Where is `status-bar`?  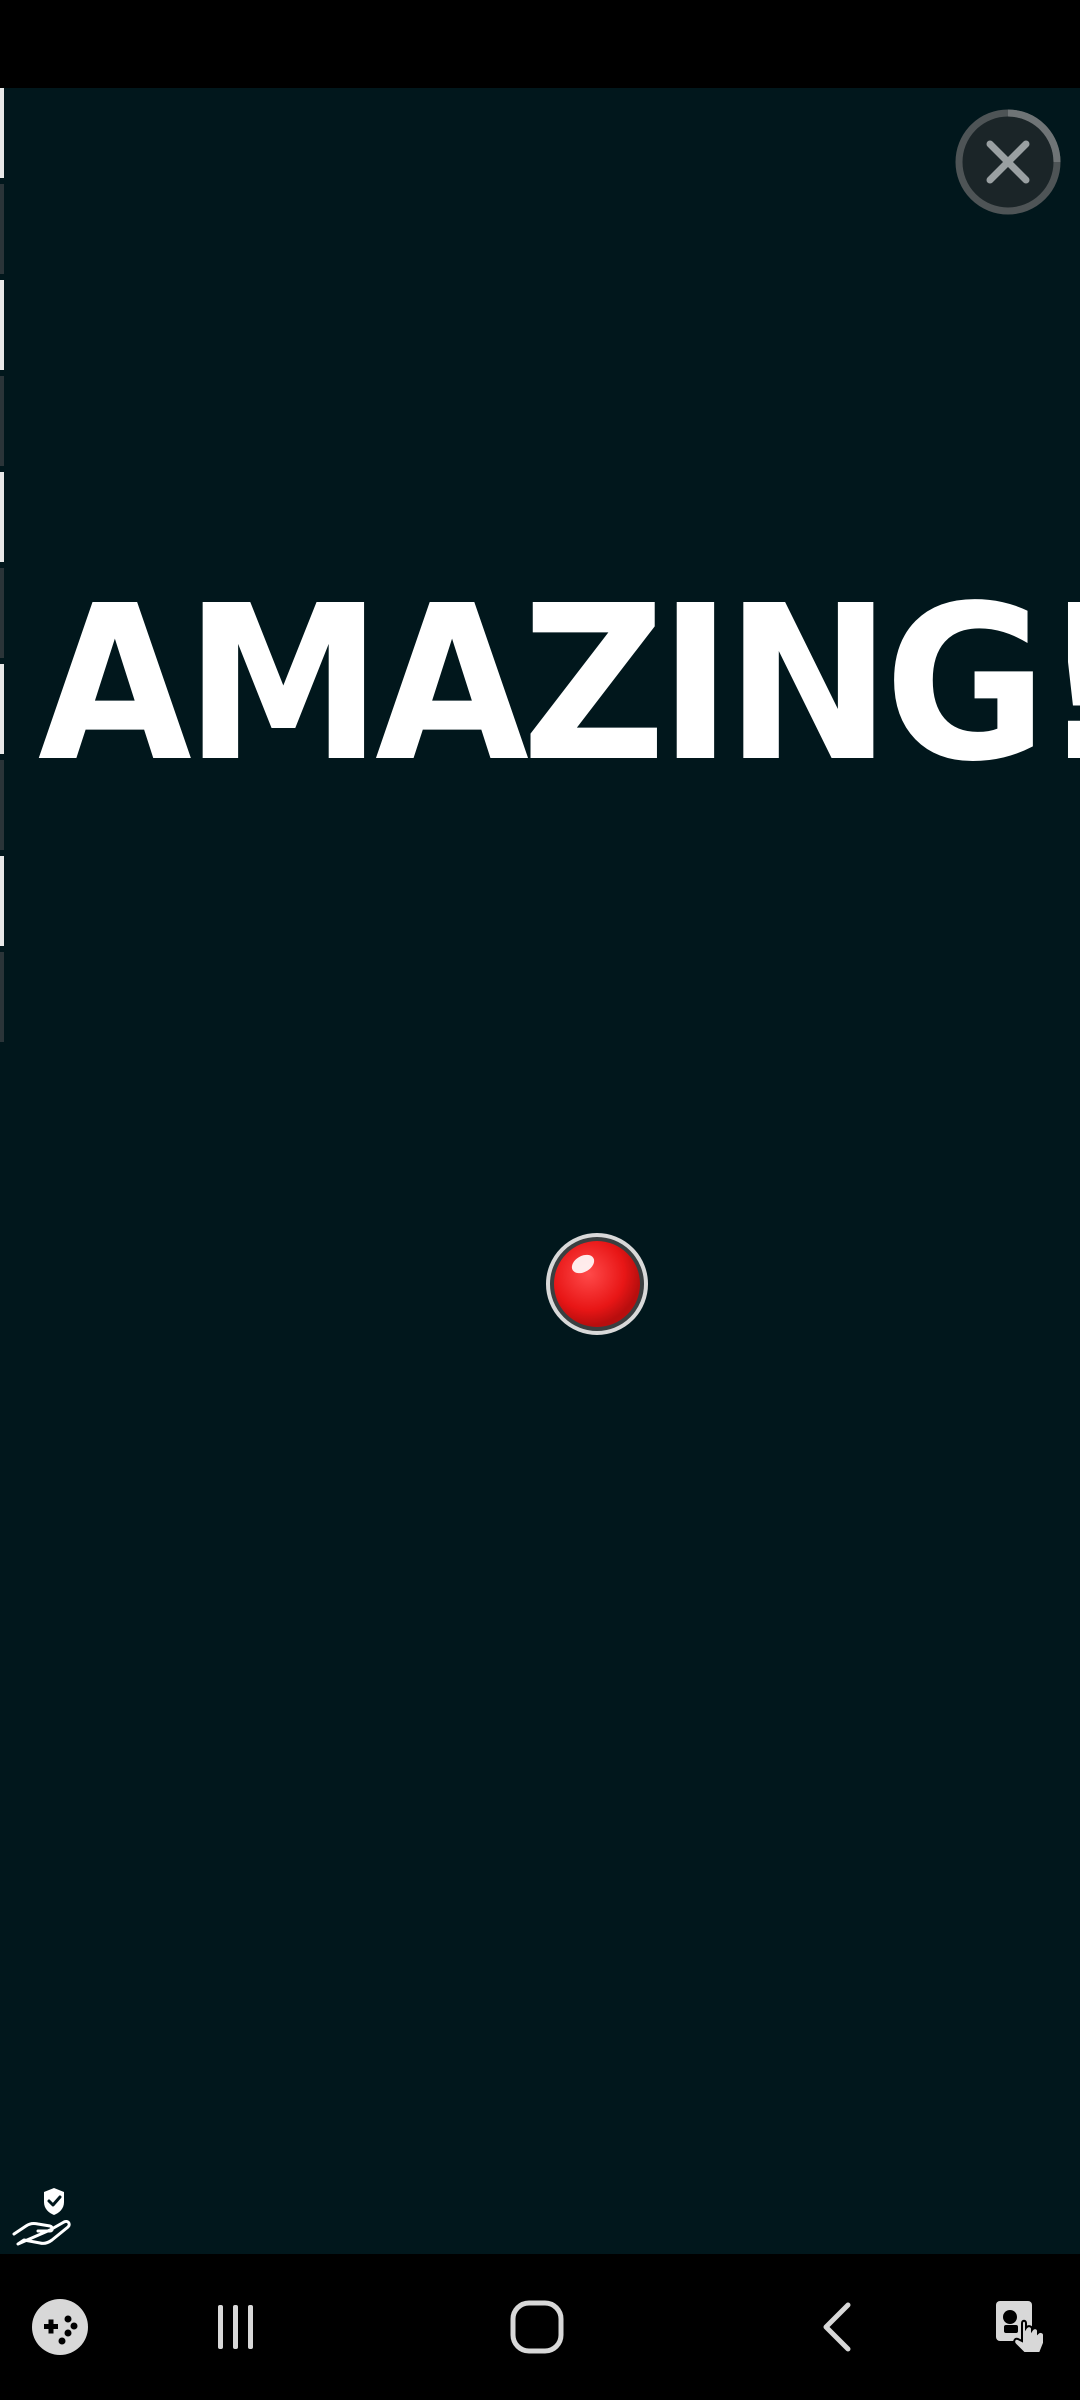 status-bar is located at coordinates (540, 44).